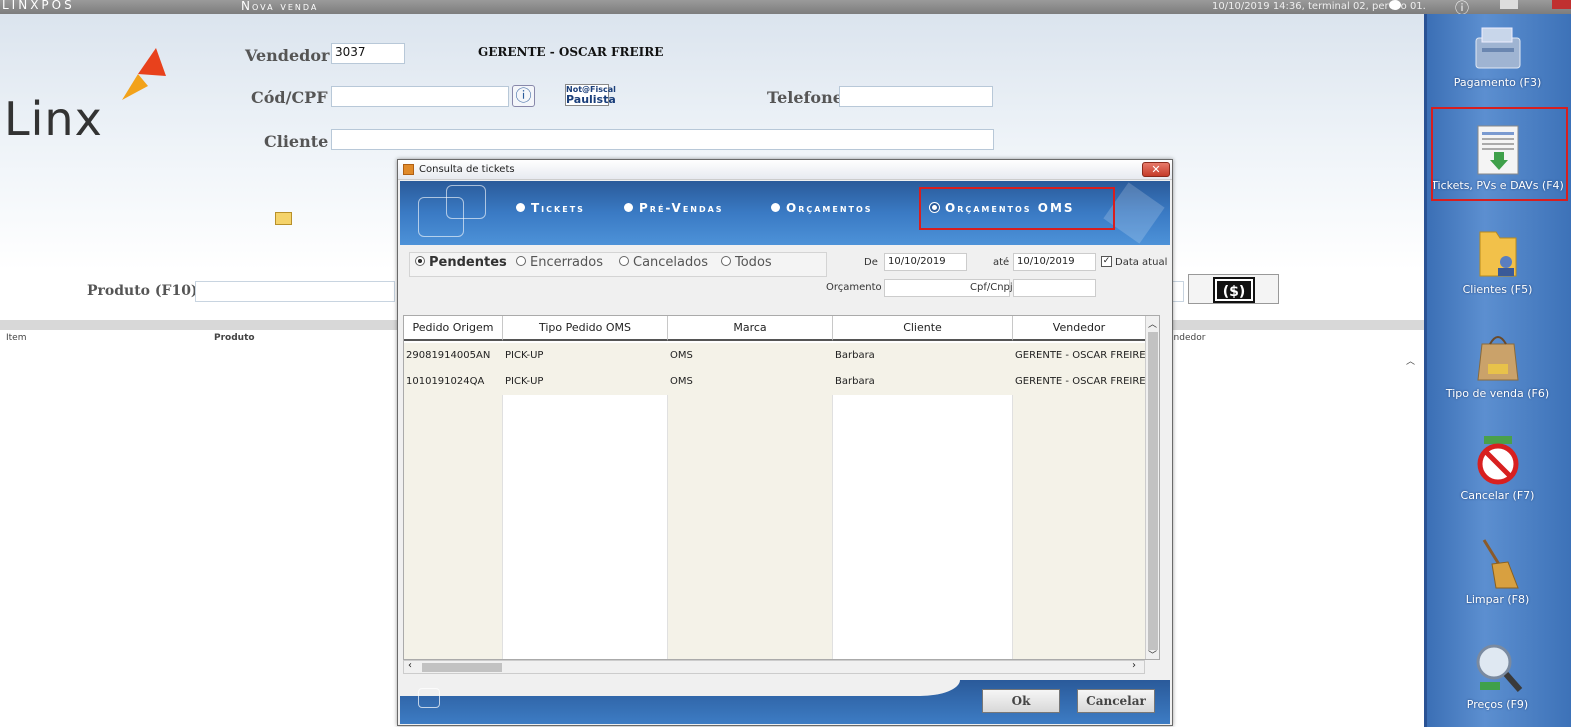 The image size is (1571, 727). Describe the element at coordinates (1079, 328) in the screenshot. I see `column-header-vendedor: Vendedor` at that location.